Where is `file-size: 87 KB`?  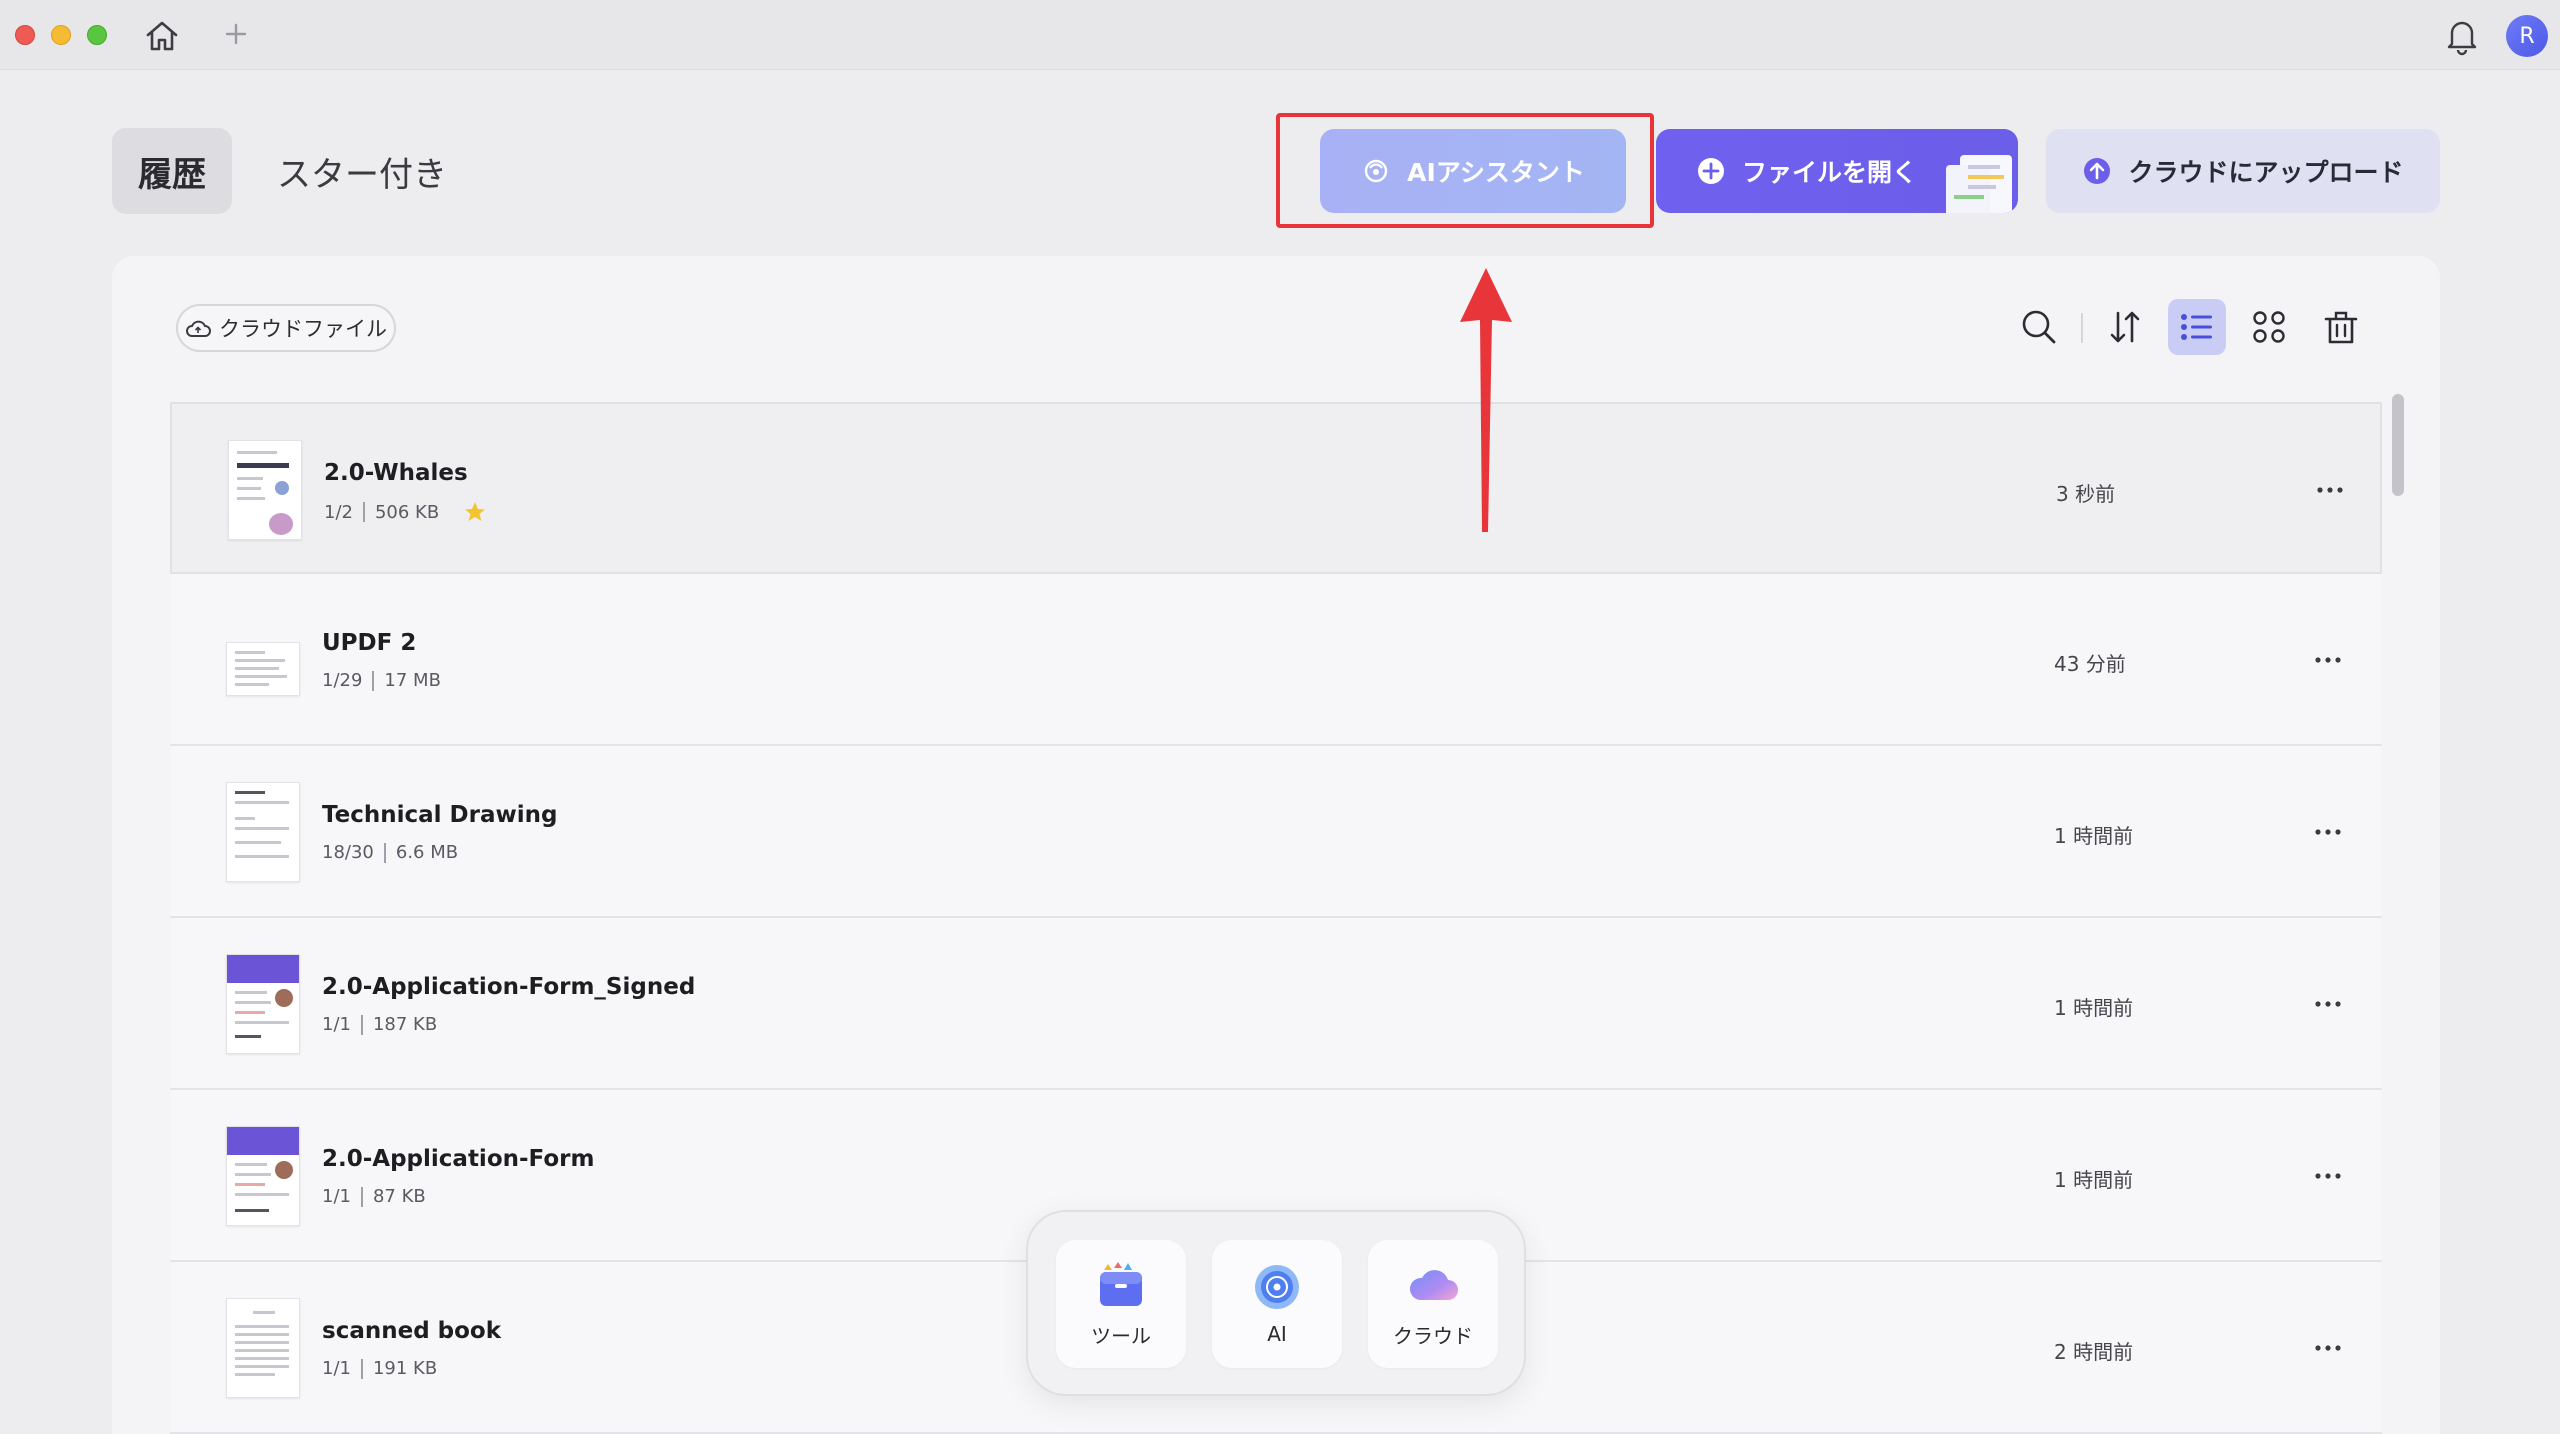 file-size: 87 KB is located at coordinates (399, 1196).